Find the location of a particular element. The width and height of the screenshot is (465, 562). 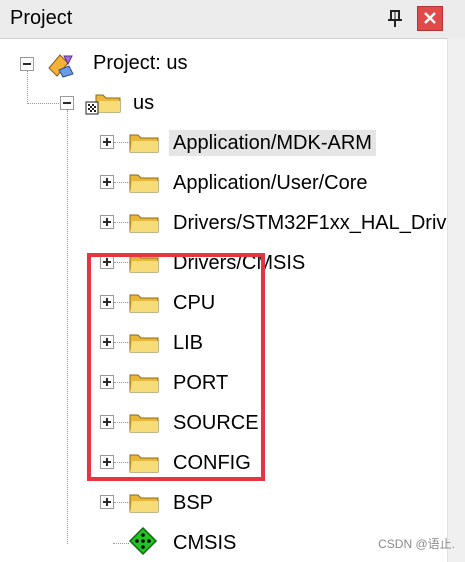

pin-icon is located at coordinates (395, 19).